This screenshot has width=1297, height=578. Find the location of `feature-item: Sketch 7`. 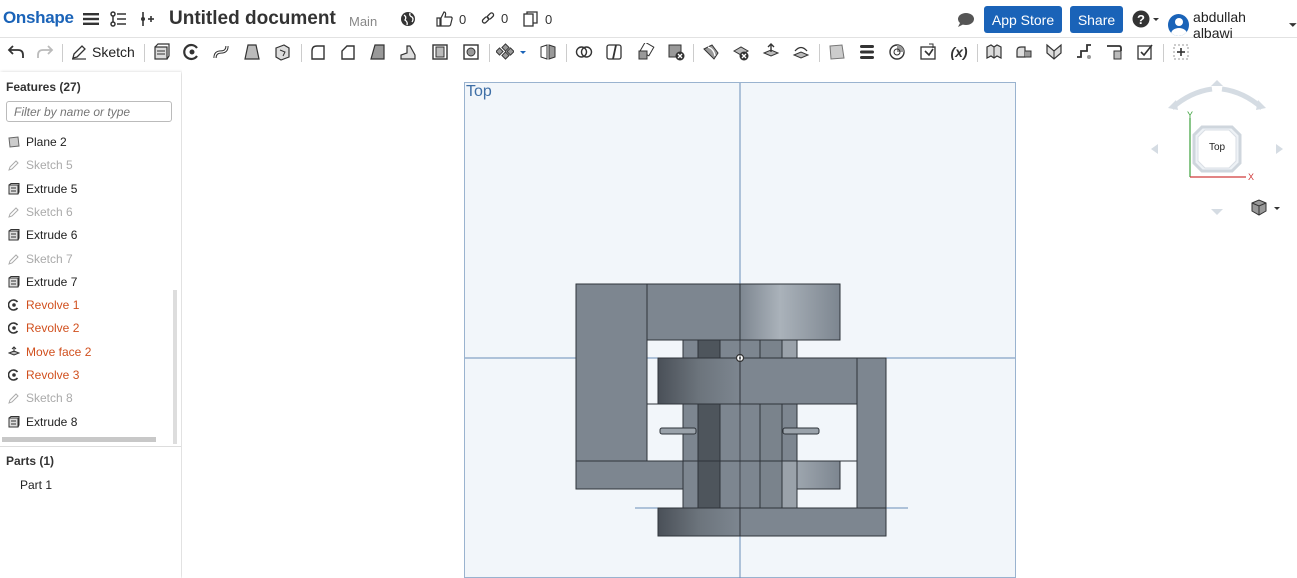

feature-item: Sketch 7 is located at coordinates (40, 259).